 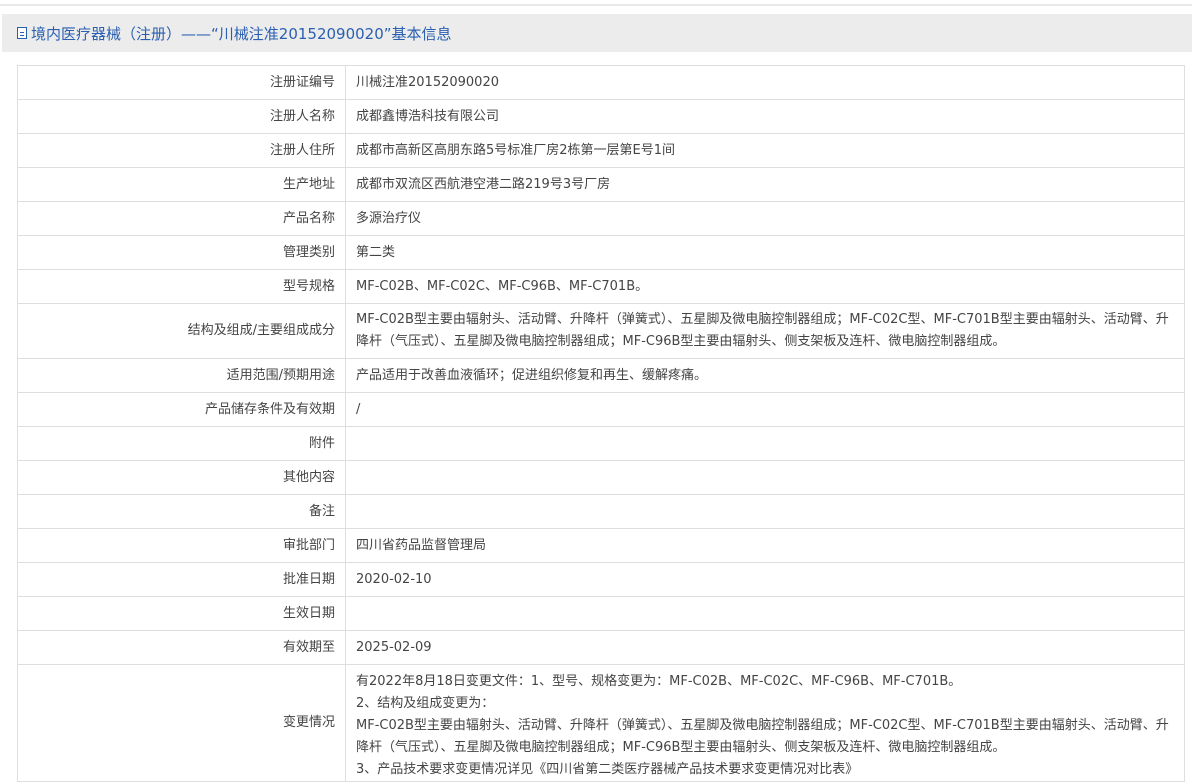 I want to click on row-label: 有效期至, so click(x=181, y=647).